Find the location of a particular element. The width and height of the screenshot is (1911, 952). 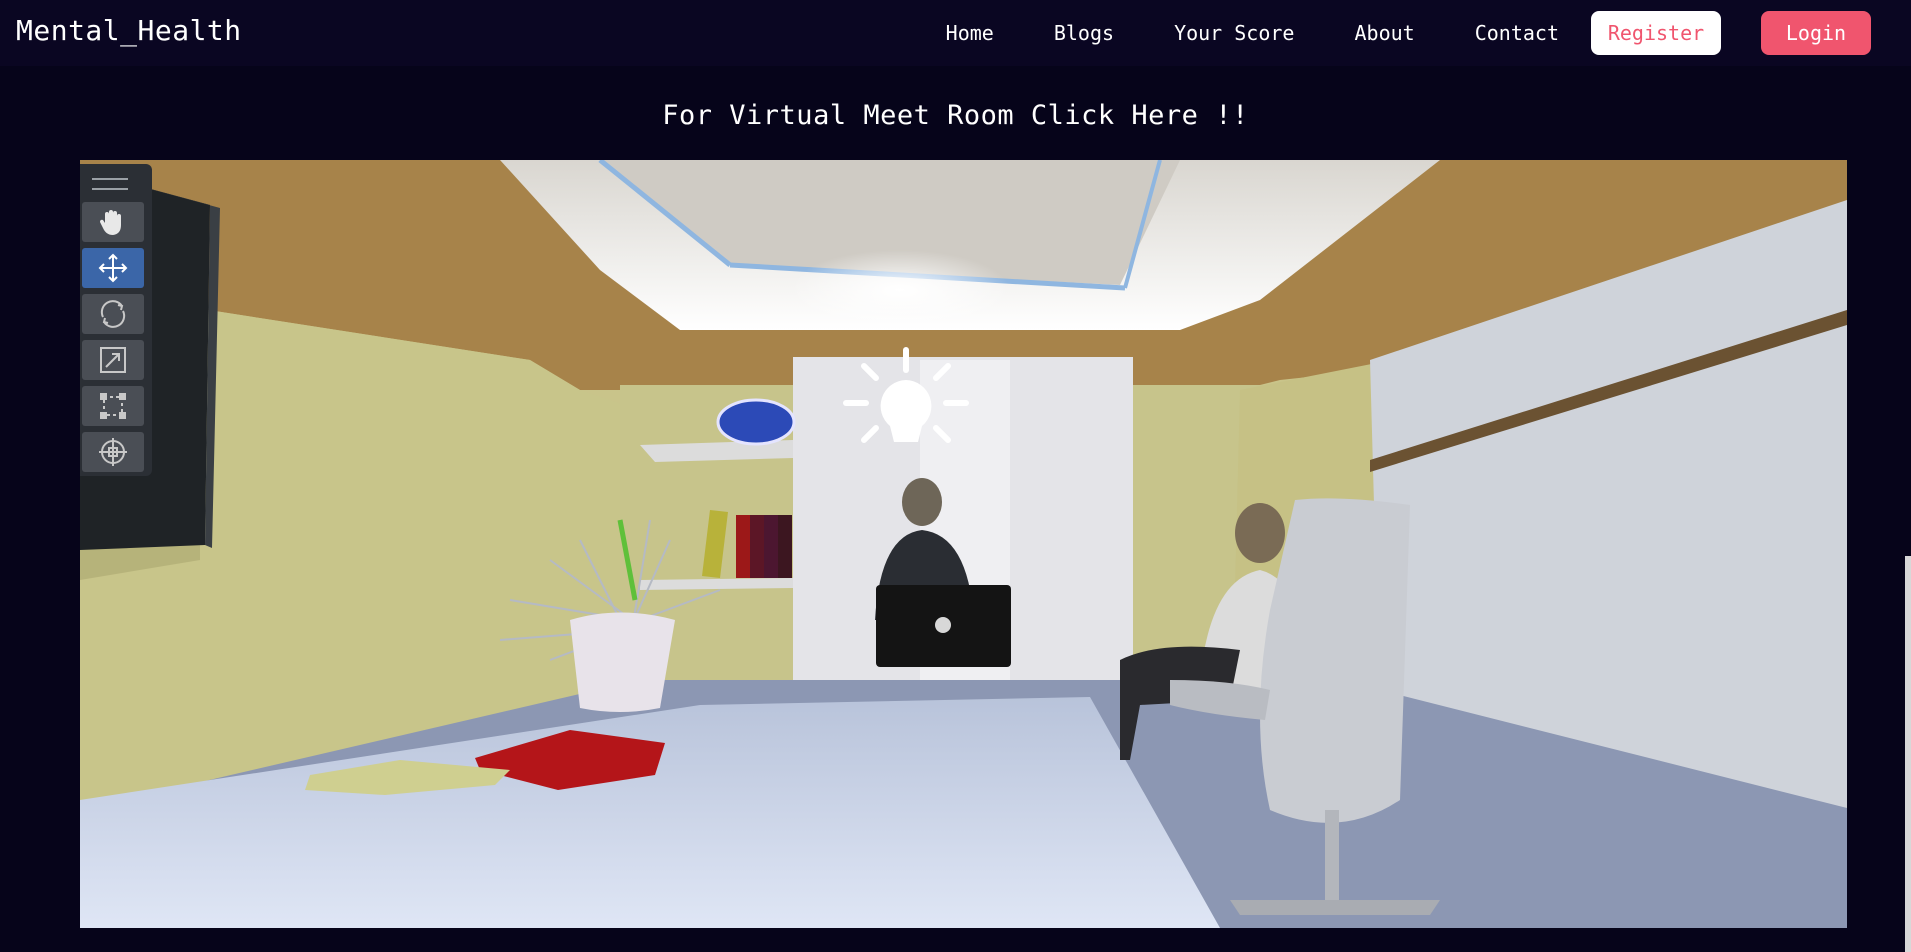

nav-about: About is located at coordinates (1384, 33).